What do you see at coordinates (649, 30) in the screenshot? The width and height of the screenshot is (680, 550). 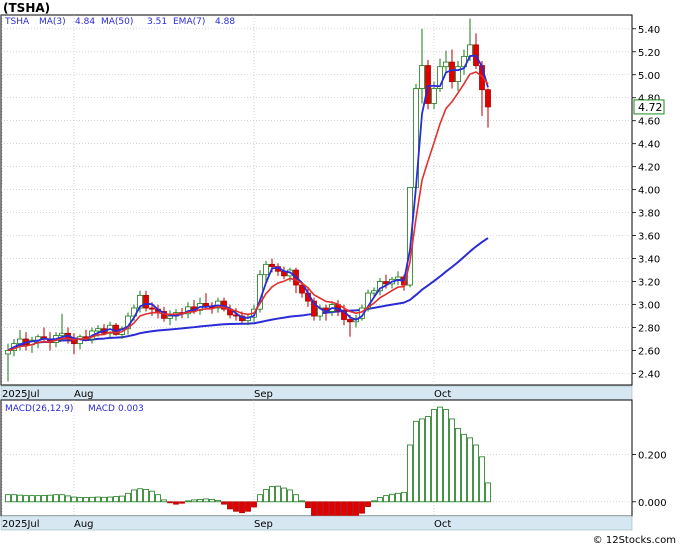 I see `price-ytick-label: 5.40` at bounding box center [649, 30].